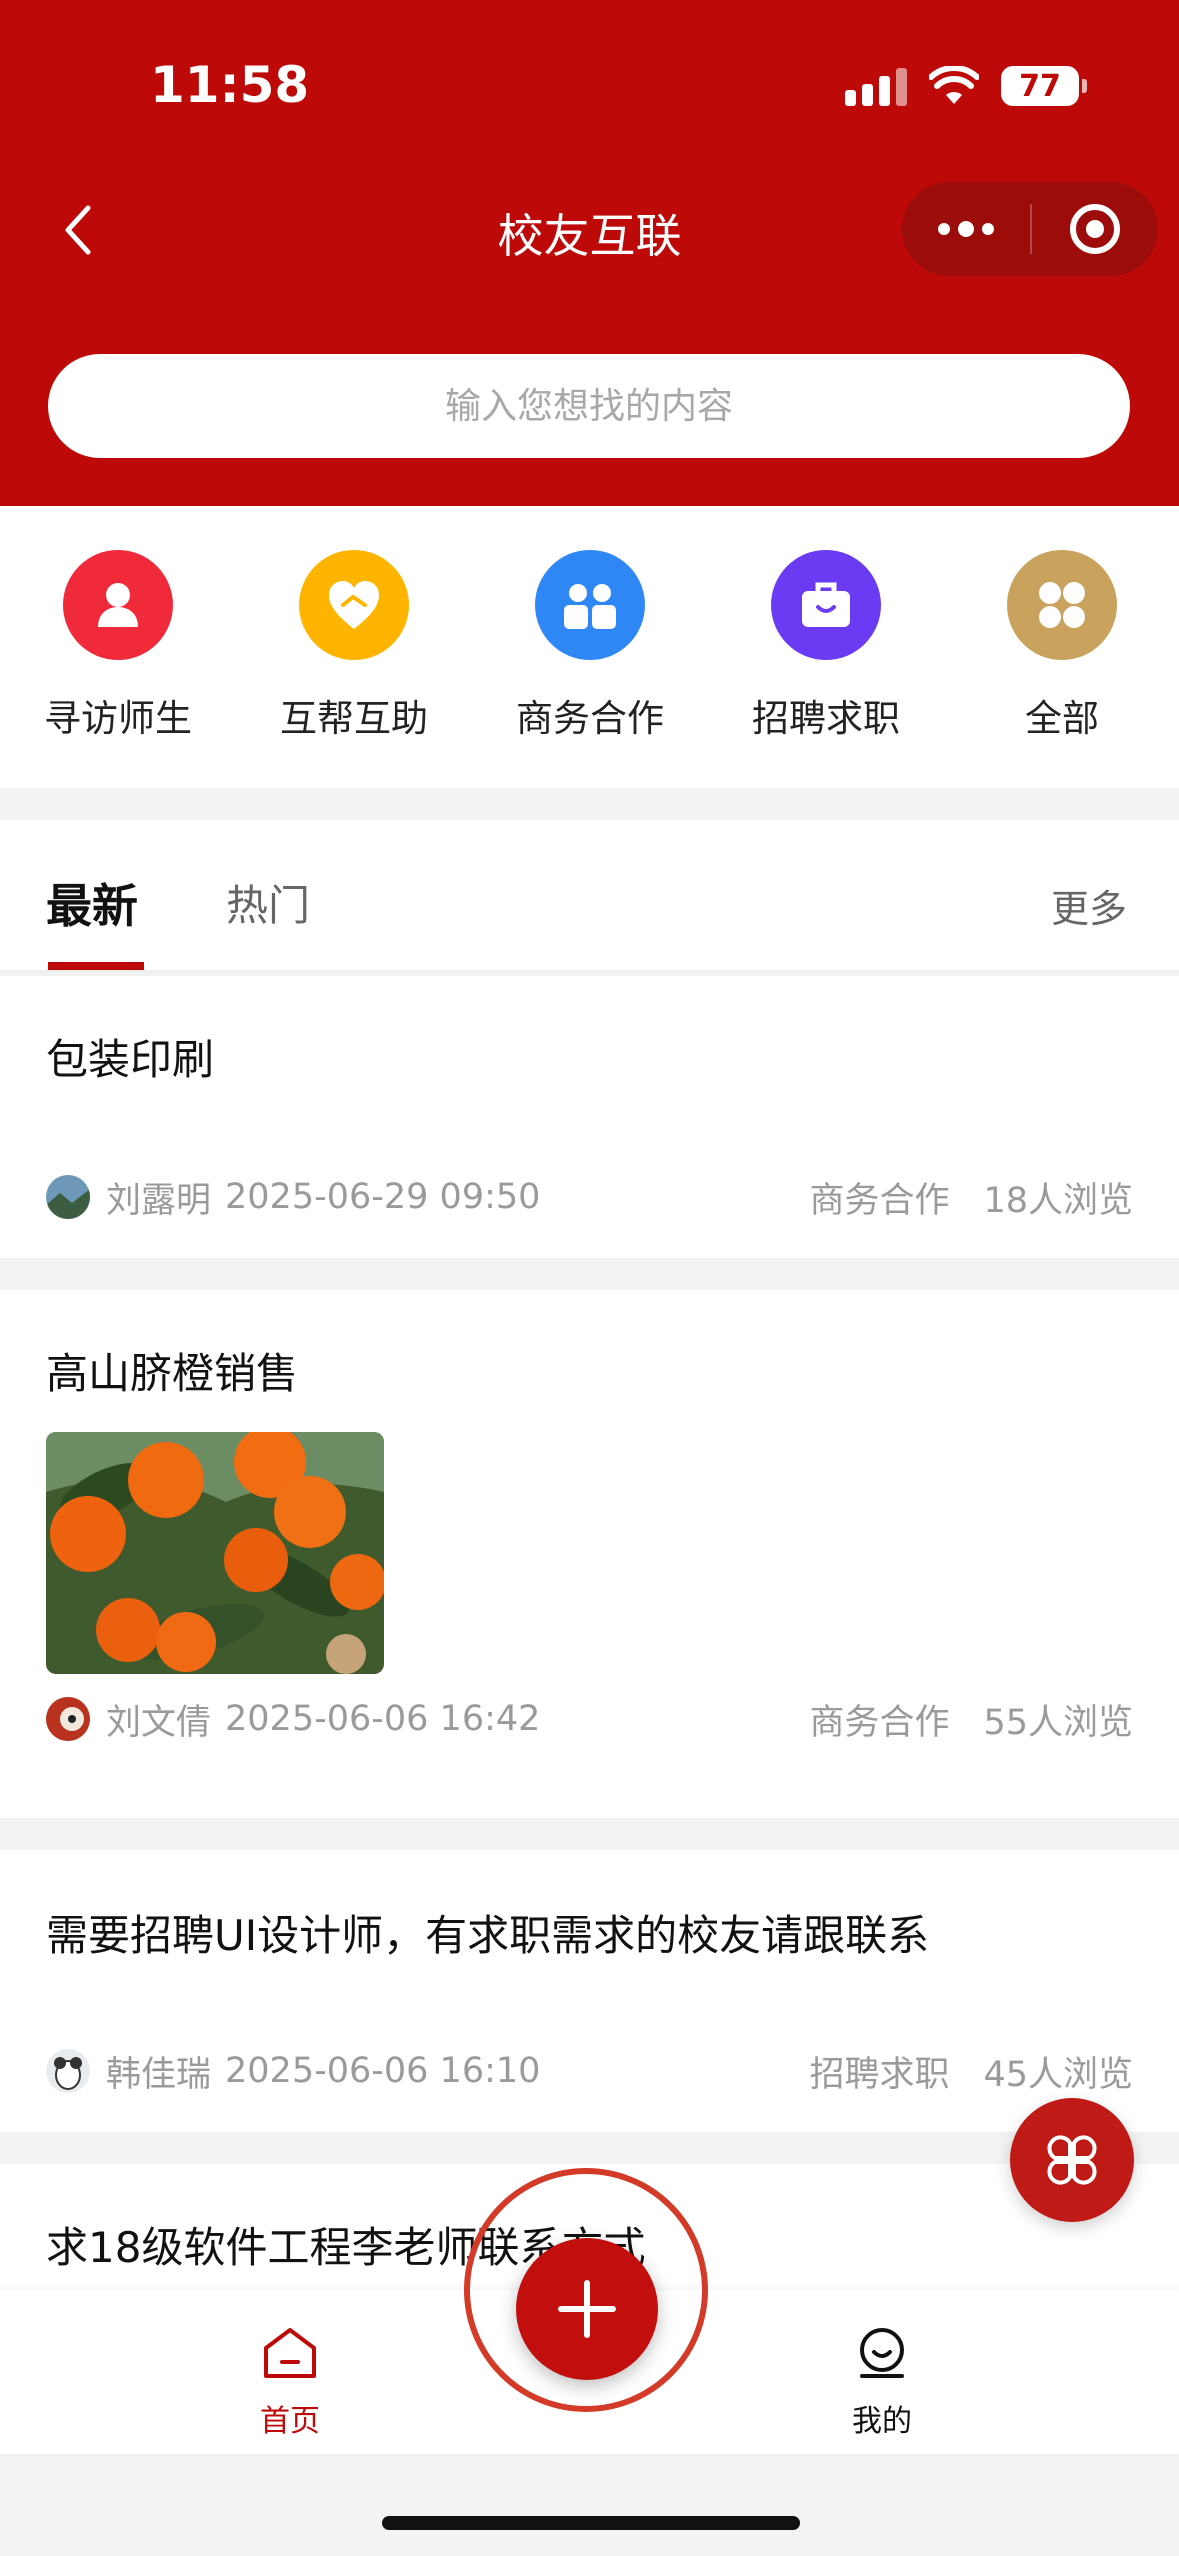 Image resolution: width=1179 pixels, height=2556 pixels. What do you see at coordinates (488, 1935) in the screenshot?
I see `post-title: 需要招聘UI设计师，有求职需求的校友请跟联系` at bounding box center [488, 1935].